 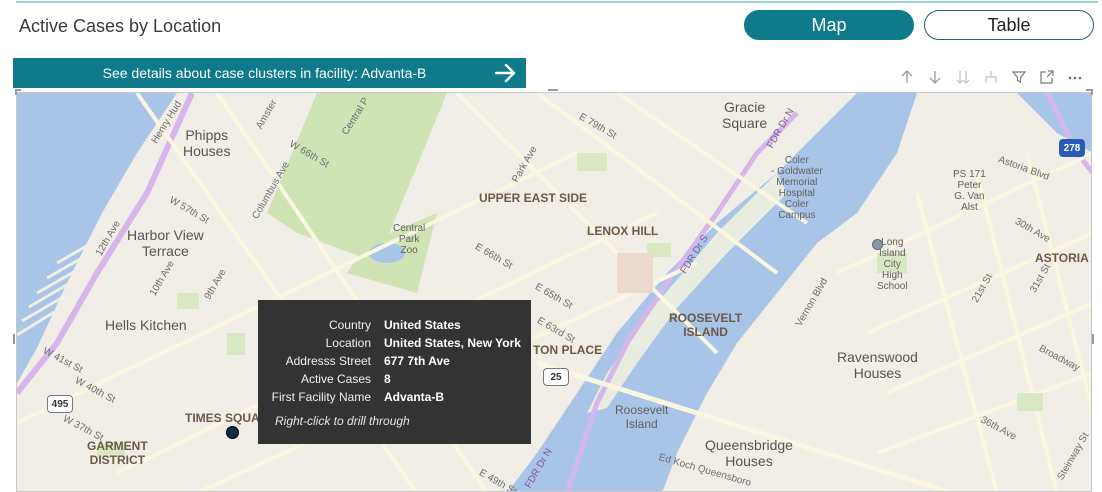 I want to click on tooltip-value: United States, so click(x=422, y=325).